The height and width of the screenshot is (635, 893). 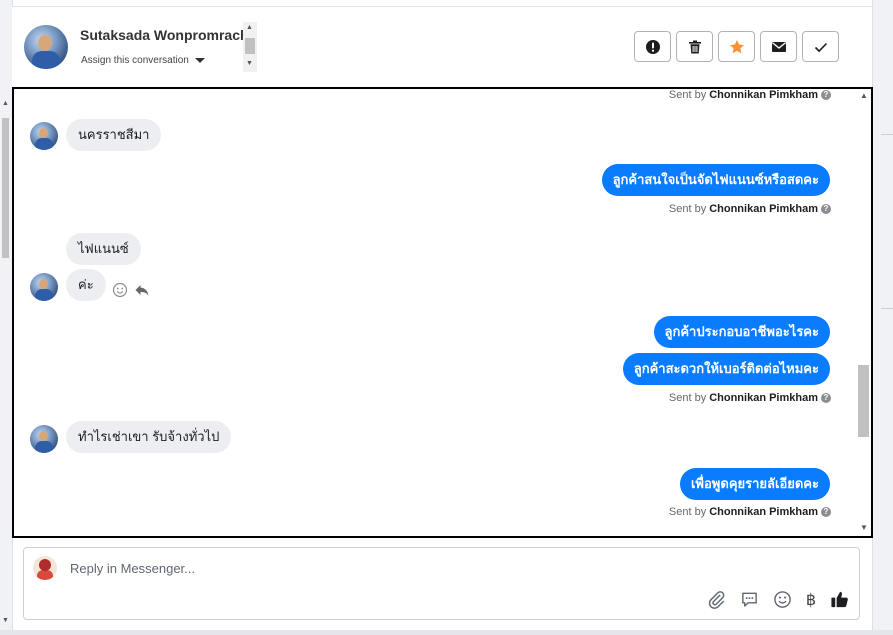 I want to click on thread-scrollbar-thumb, so click(x=863, y=401).